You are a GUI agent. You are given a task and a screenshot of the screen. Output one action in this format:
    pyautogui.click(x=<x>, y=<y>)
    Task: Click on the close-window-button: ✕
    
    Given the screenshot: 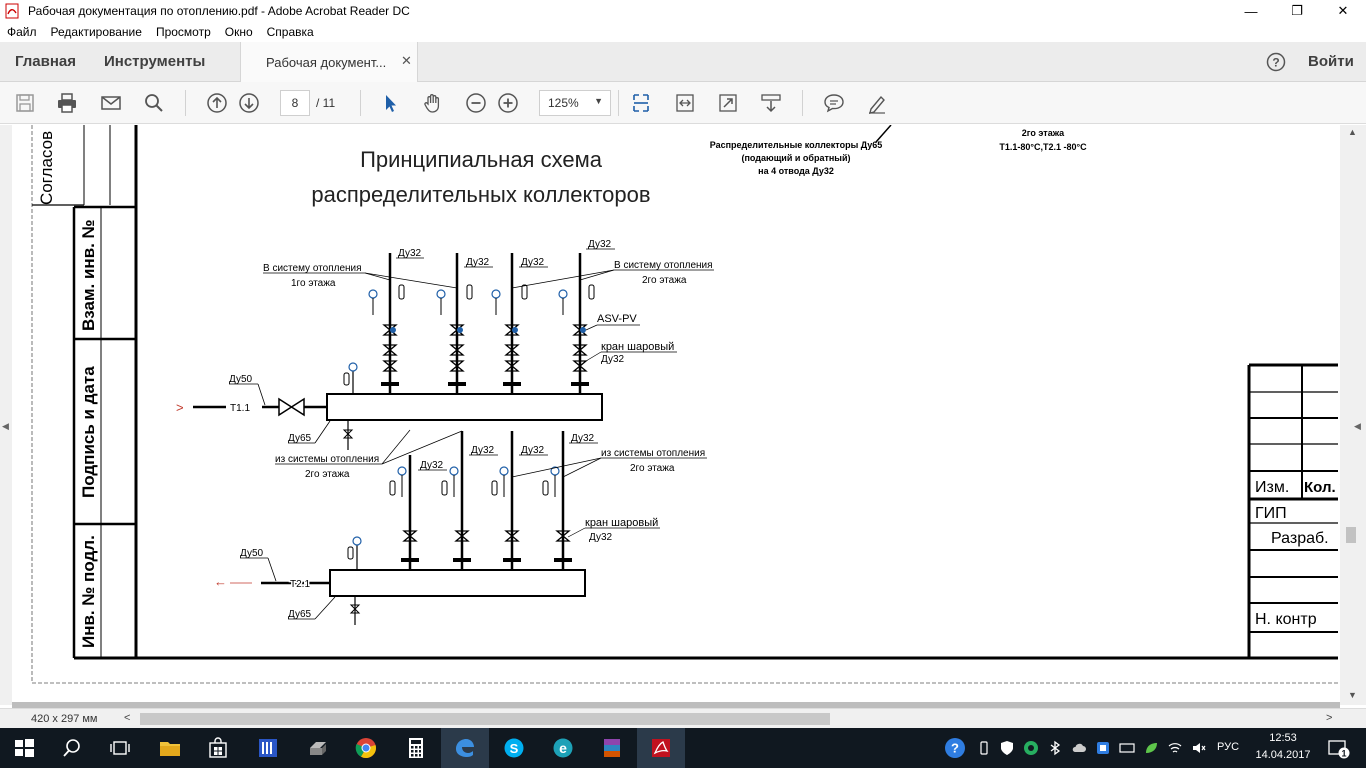 What is the action you would take?
    pyautogui.click(x=1343, y=11)
    